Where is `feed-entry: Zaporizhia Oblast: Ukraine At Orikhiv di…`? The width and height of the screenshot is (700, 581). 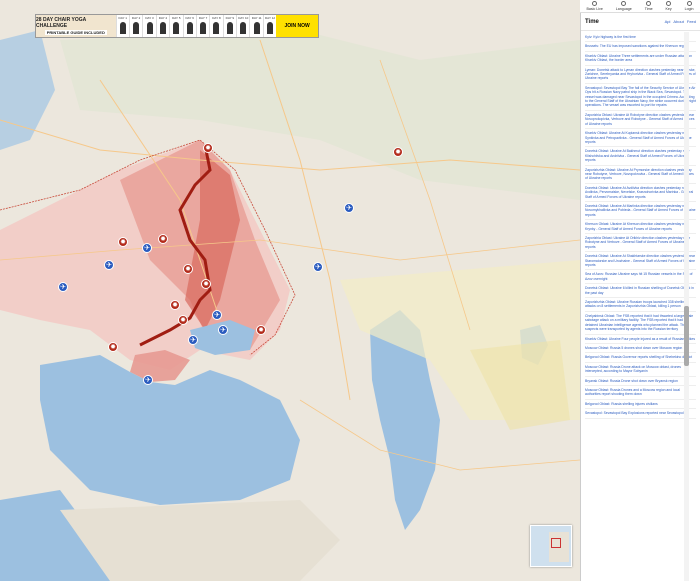 feed-entry: Zaporizhia Oblast: Ukraine At Orikhiv di… is located at coordinates (640, 243).